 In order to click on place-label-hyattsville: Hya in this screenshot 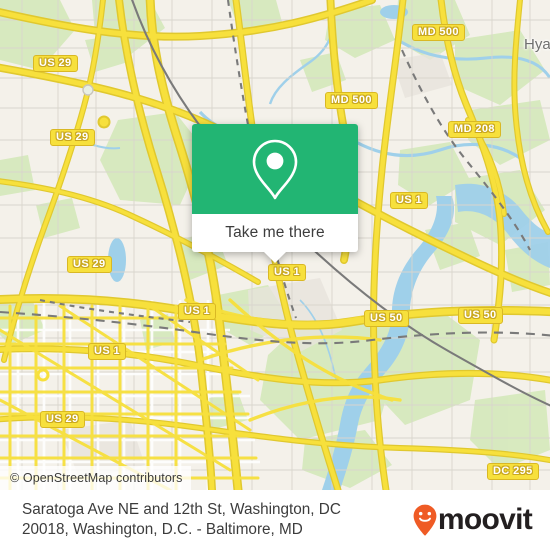, I will do `click(537, 44)`.